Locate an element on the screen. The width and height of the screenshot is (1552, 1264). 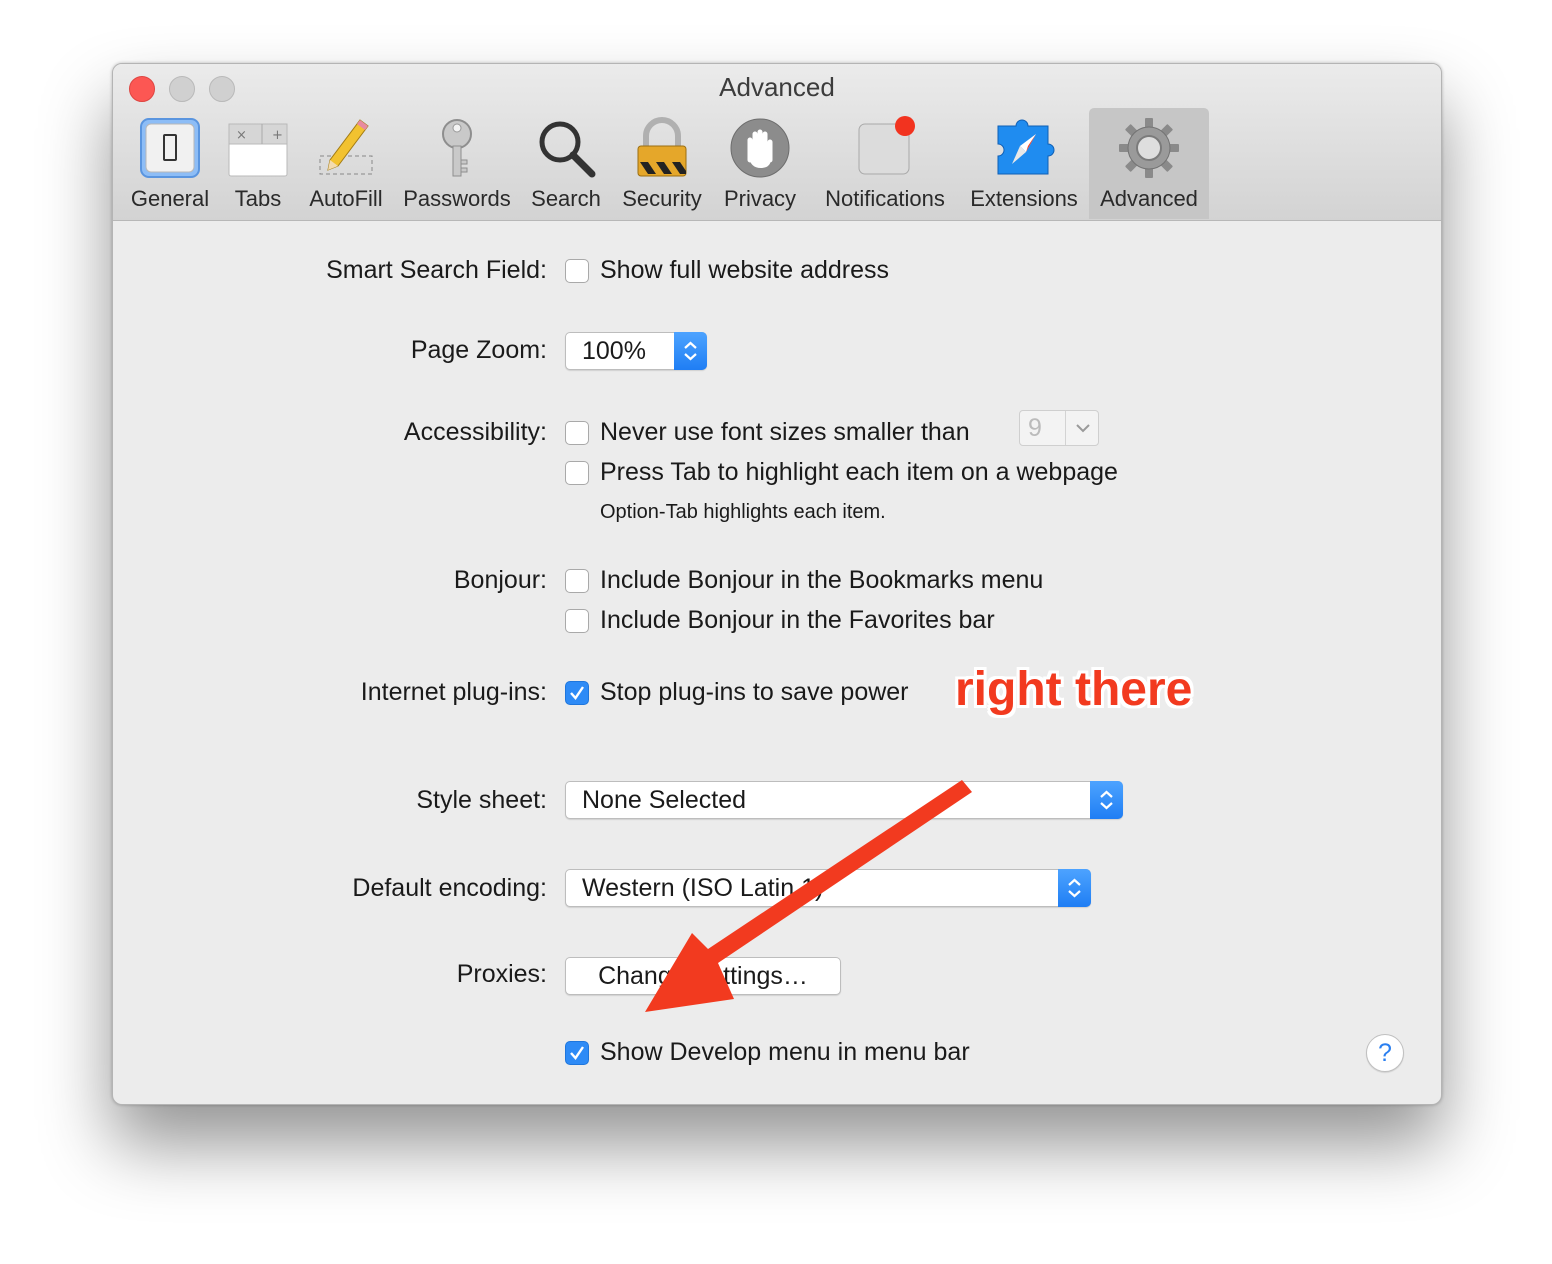
annotation-arrow is located at coordinates (808, 896).